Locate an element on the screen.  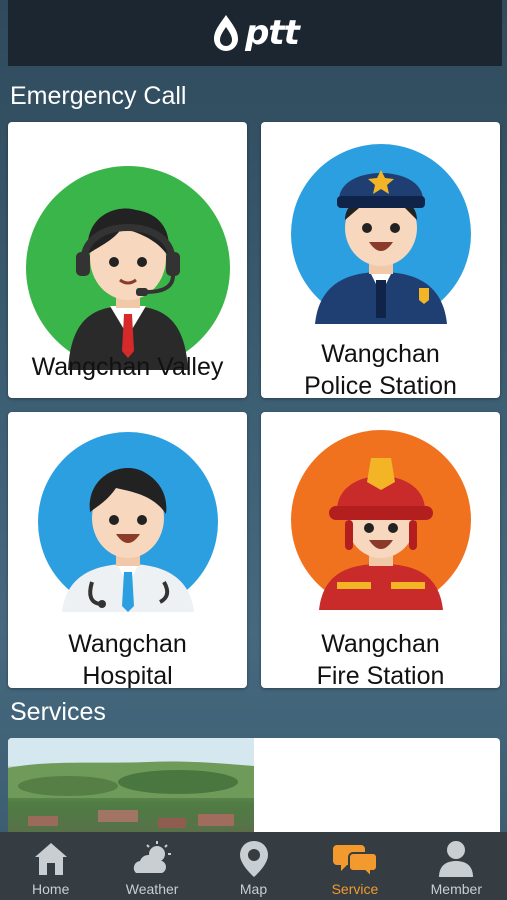
services-title: Services is located at coordinates (58, 712).